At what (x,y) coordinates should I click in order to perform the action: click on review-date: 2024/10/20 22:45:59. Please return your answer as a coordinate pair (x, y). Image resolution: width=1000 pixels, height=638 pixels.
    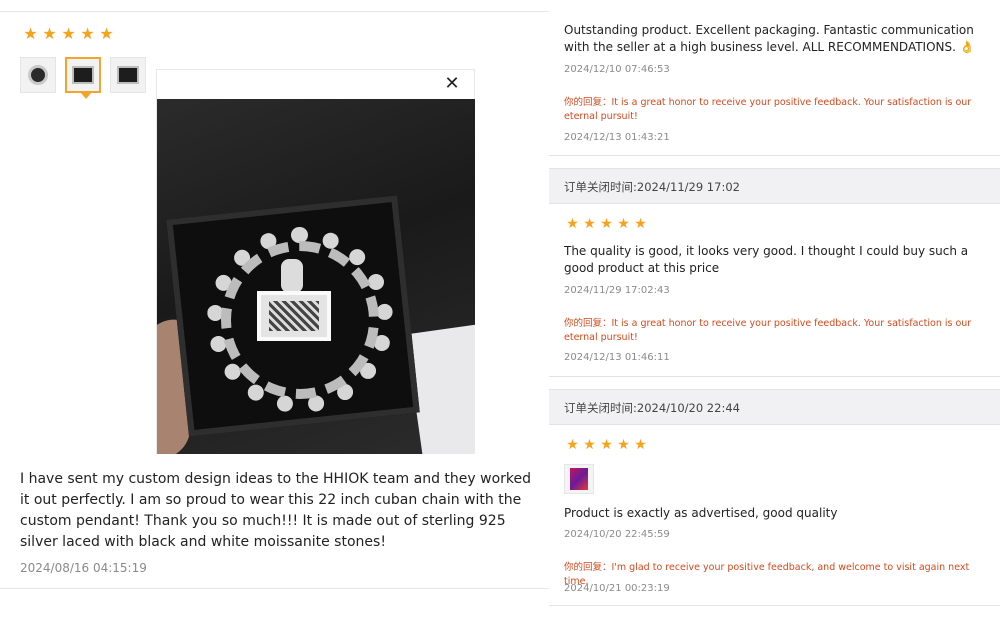
    Looking at the image, I should click on (617, 534).